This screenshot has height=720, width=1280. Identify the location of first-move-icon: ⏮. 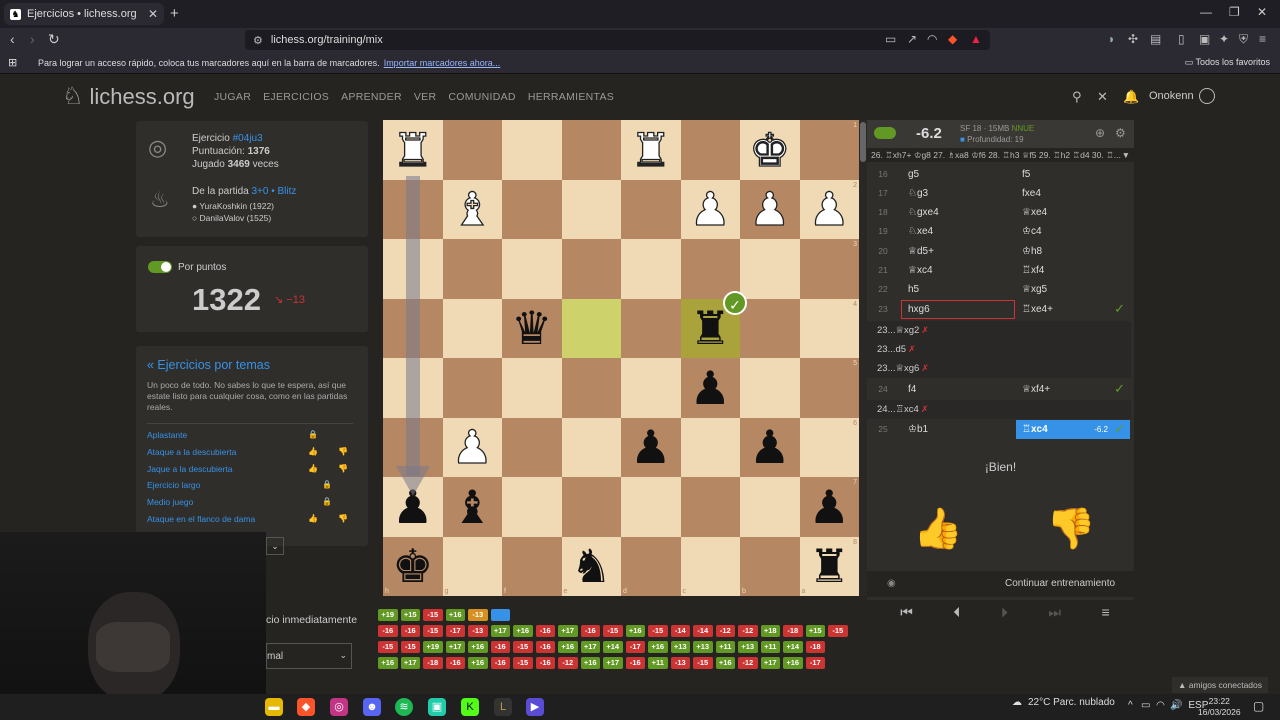
(906, 612).